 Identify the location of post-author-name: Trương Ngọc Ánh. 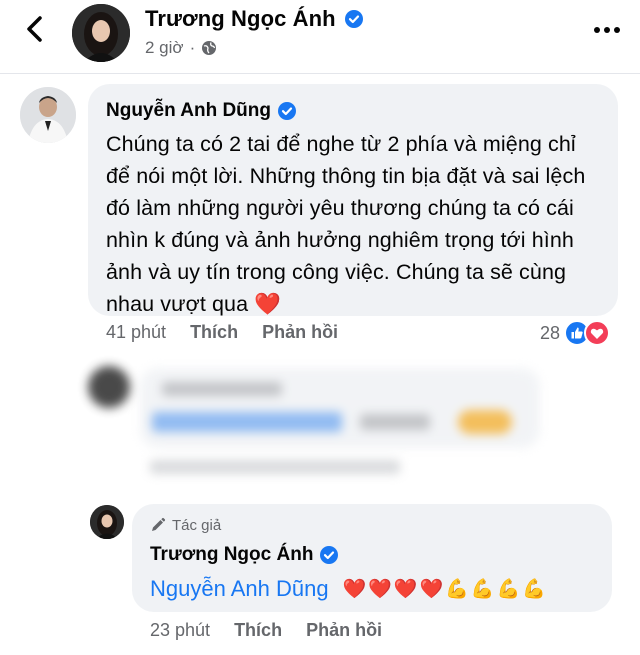
(254, 19).